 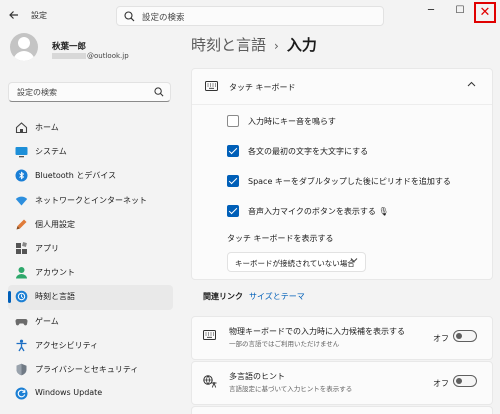 What do you see at coordinates (37, 92) in the screenshot?
I see `sidebar-search-placeholder: 設定の検索` at bounding box center [37, 92].